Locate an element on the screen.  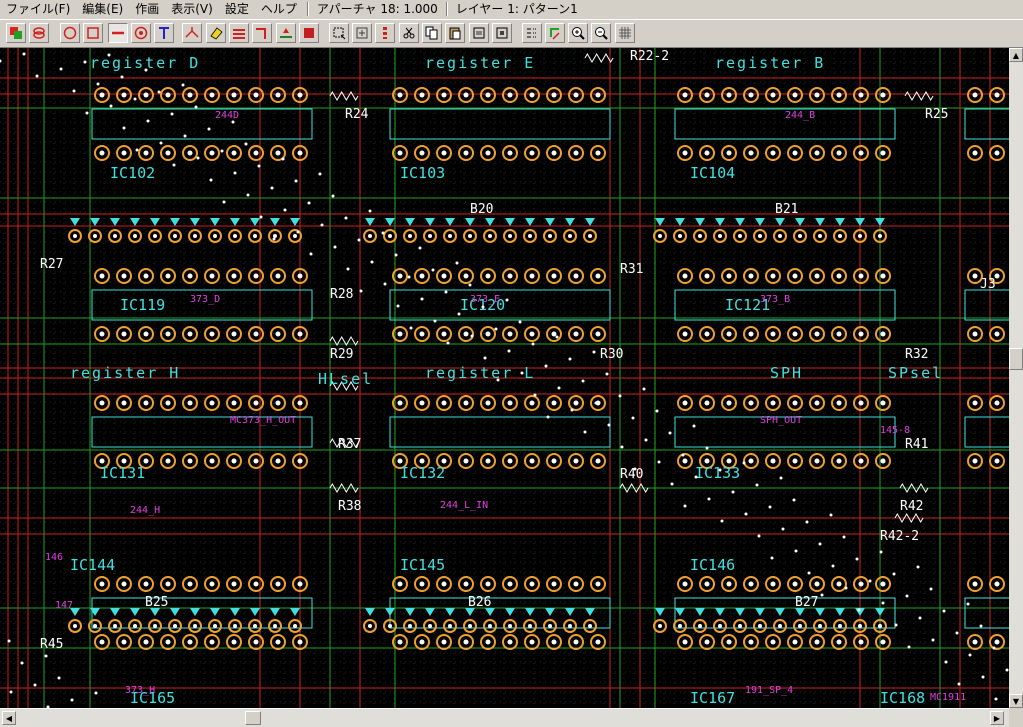
ic-label: IC103 is located at coordinates (422, 173).